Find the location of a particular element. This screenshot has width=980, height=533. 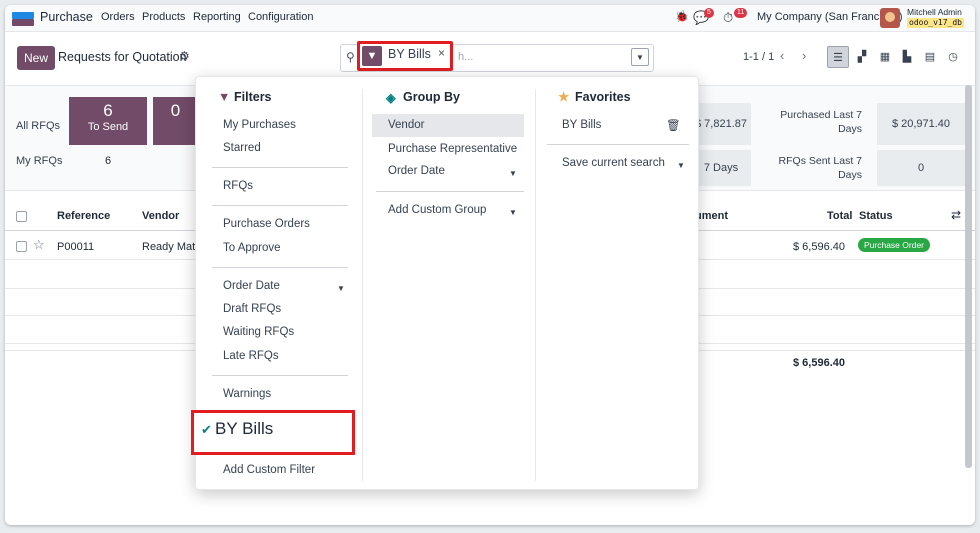

row-vendor: Ready Mat is located at coordinates (168, 247).